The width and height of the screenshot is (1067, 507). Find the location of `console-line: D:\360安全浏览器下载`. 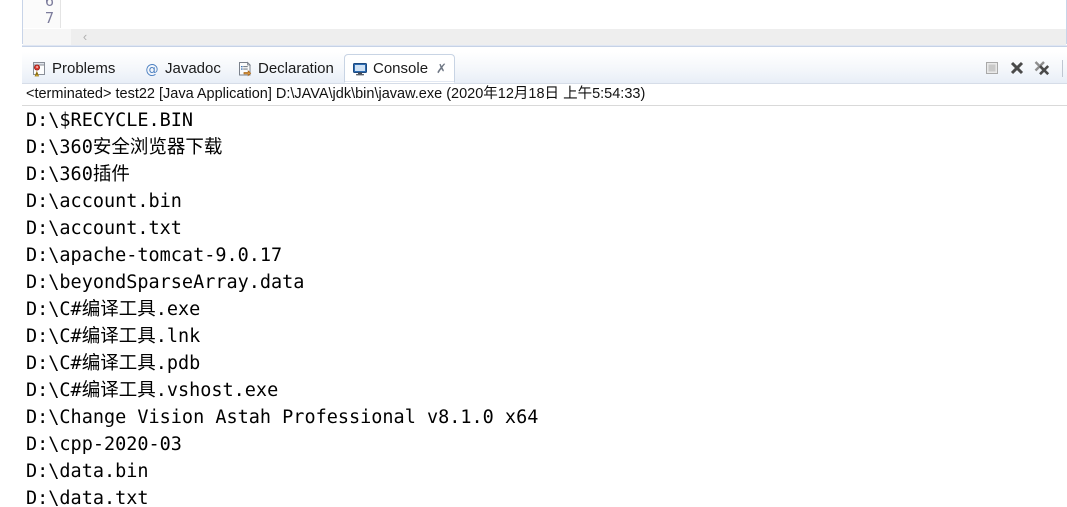

console-line: D:\360安全浏览器下载 is located at coordinates (124, 147).